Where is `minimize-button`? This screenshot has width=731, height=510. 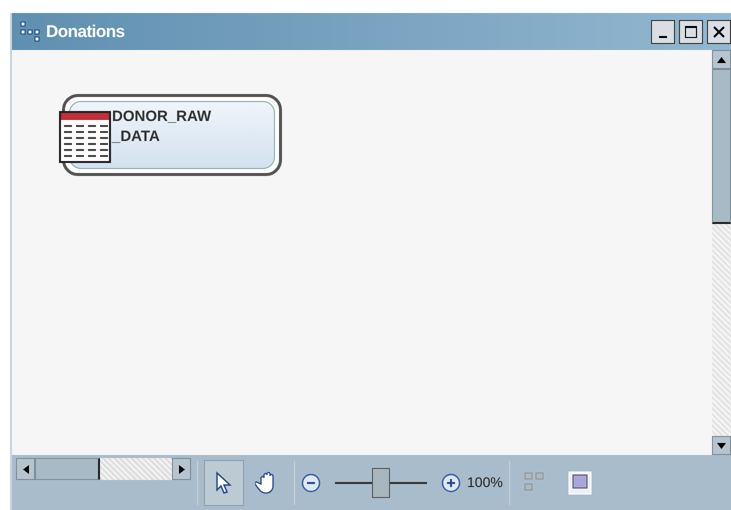
minimize-button is located at coordinates (663, 32).